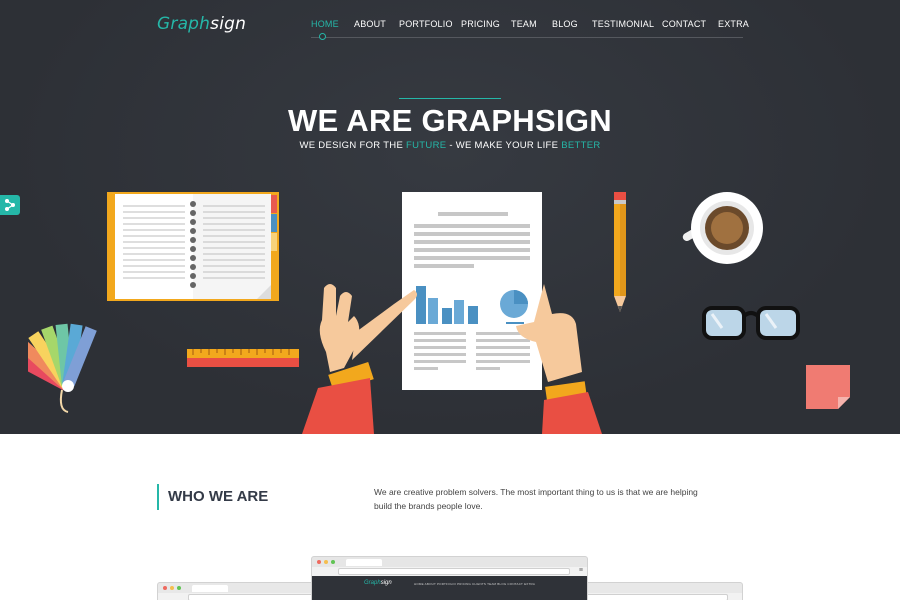  I want to click on nav-item-testimonial: TESTIMONIAL, so click(623, 24).